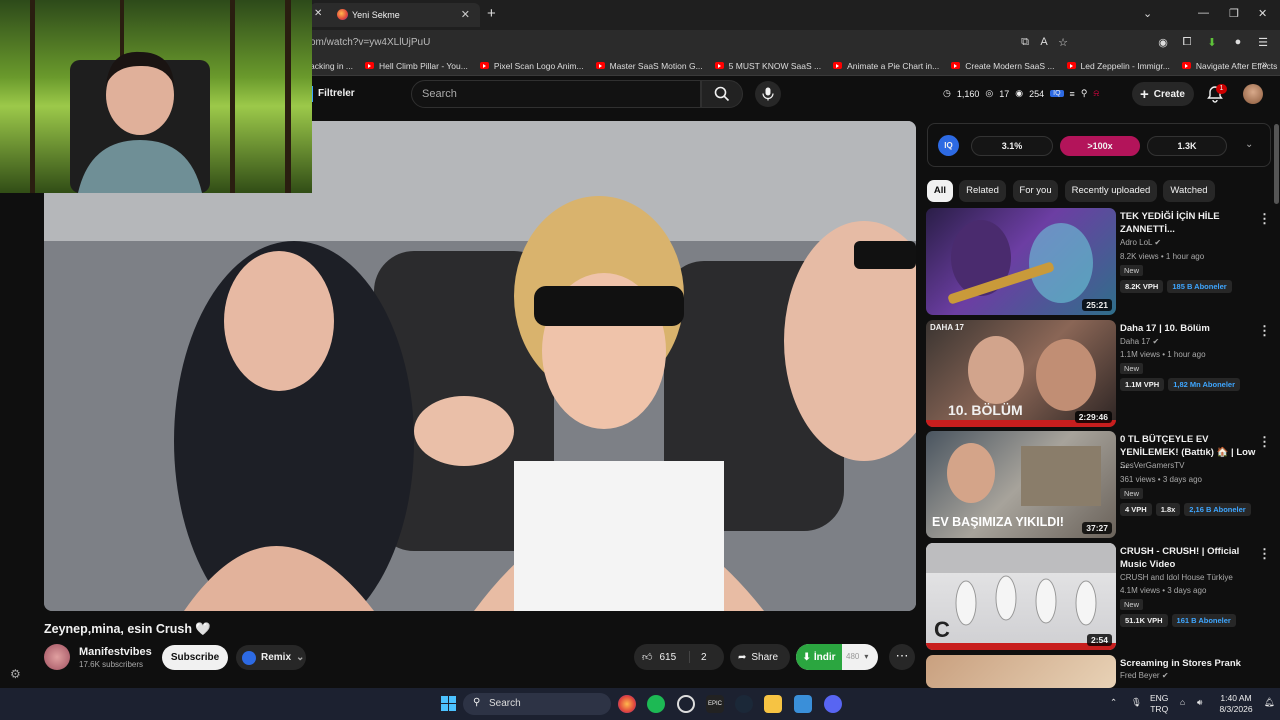  What do you see at coordinates (127, 629) in the screenshot?
I see `video-title: Zeynep,mina, esin Crush 🤍` at bounding box center [127, 629].